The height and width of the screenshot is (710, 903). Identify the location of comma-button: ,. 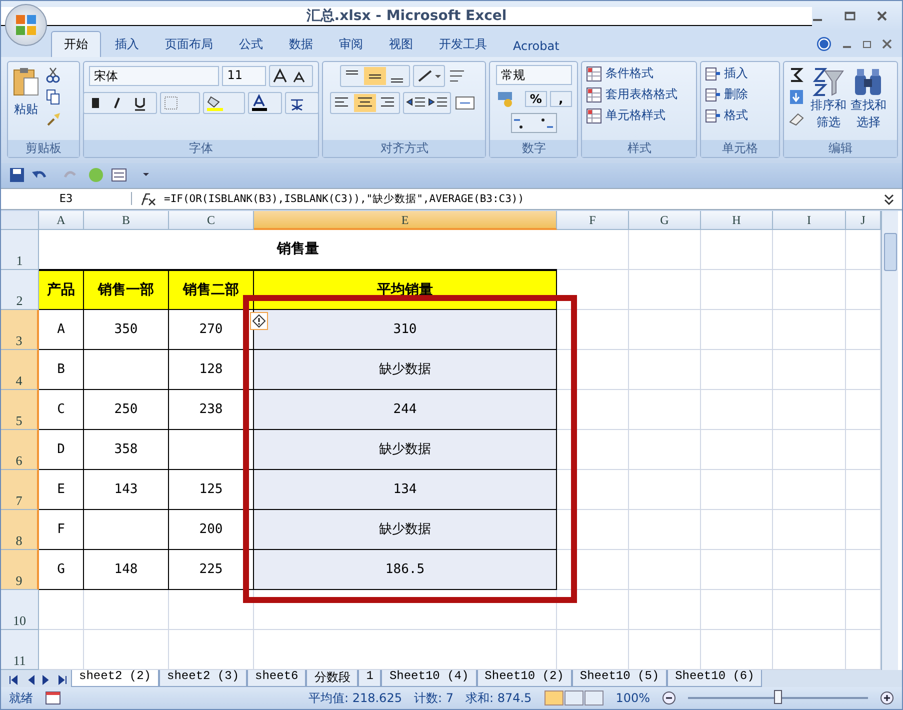
(561, 99).